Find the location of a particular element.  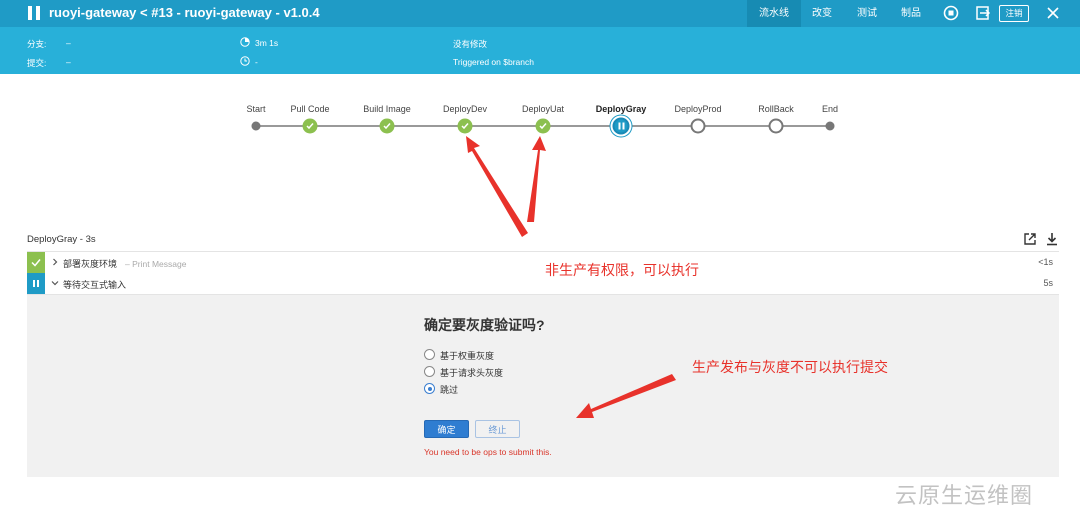

step-subtitle: – Print Message is located at coordinates (156, 264).